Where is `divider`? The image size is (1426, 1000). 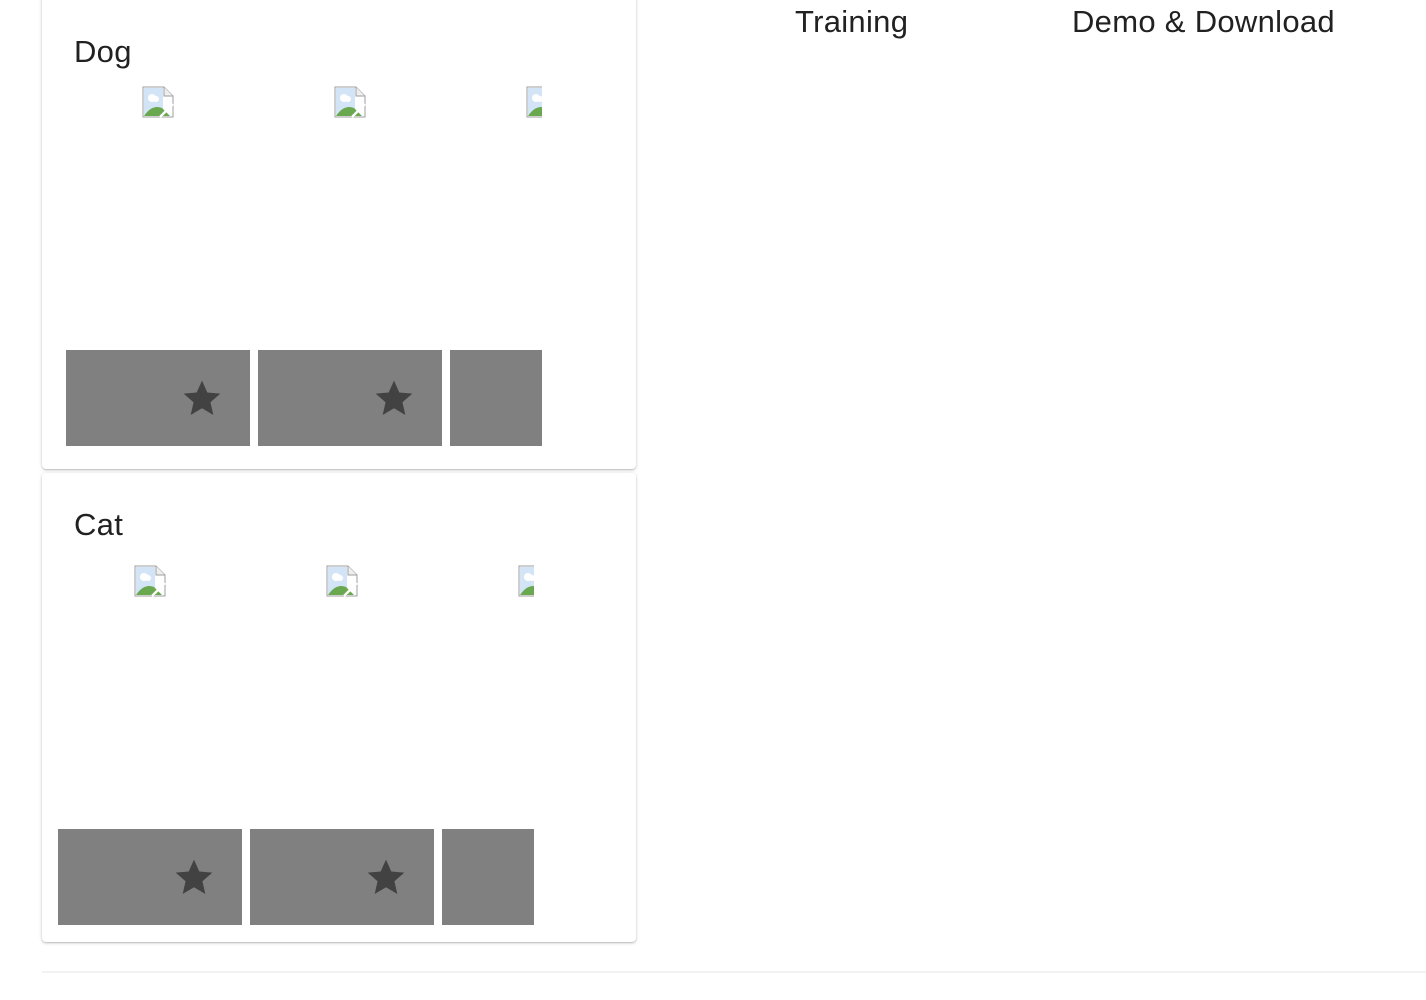 divider is located at coordinates (734, 972).